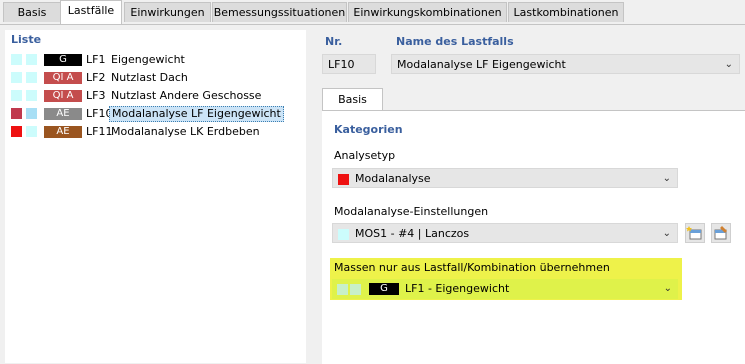 This screenshot has height=364, width=745. I want to click on inner-tab-bar: Basis, so click(533, 99).